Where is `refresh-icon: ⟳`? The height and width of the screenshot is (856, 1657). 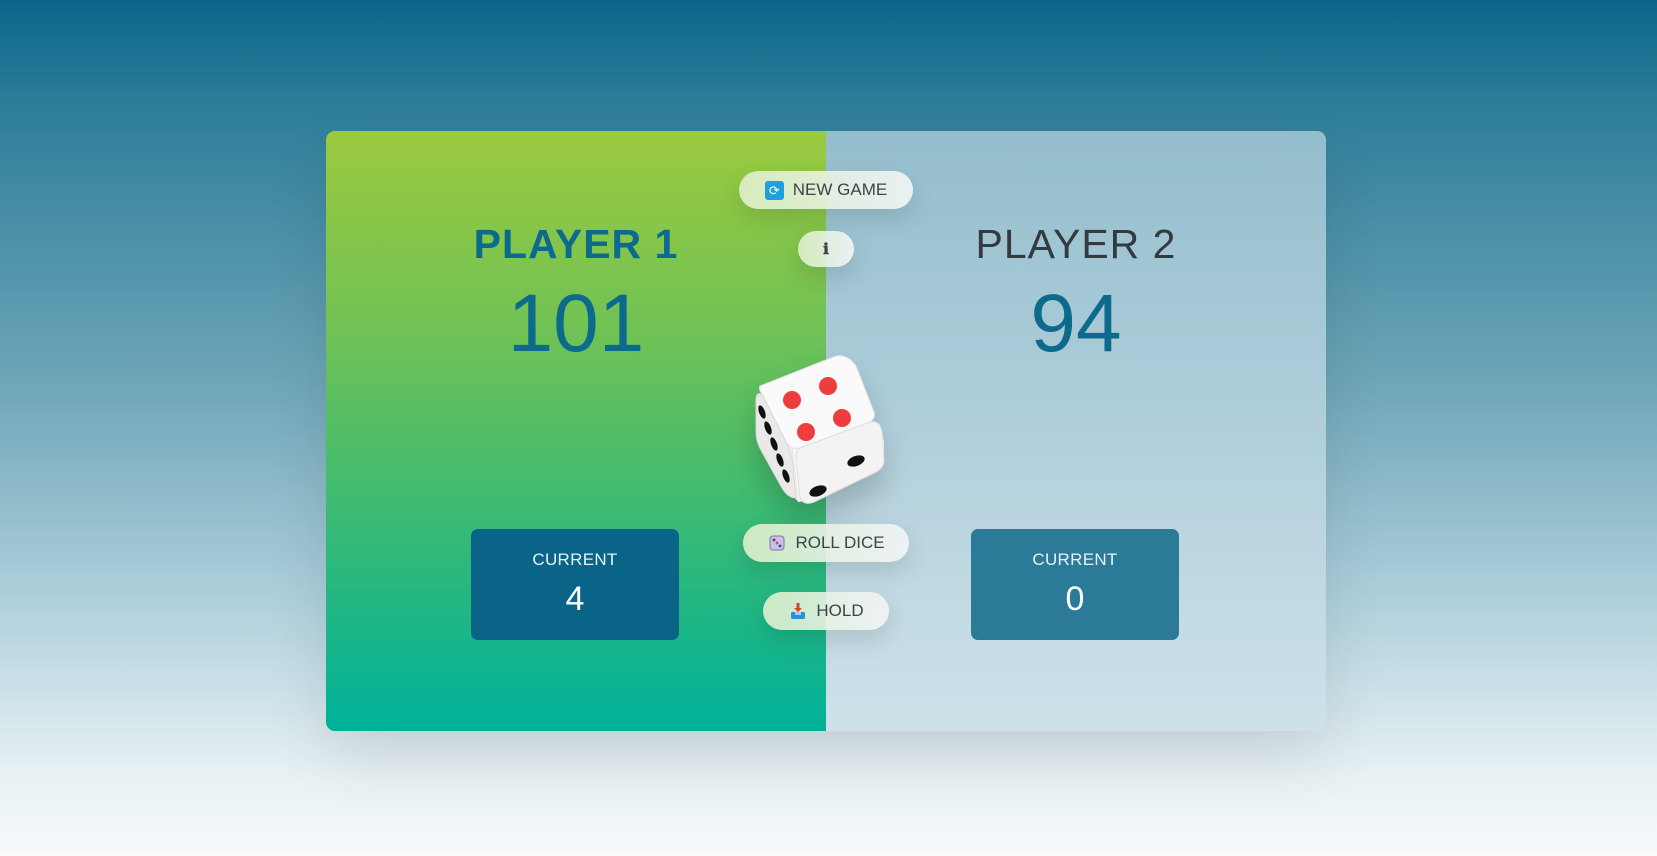
refresh-icon: ⟳ is located at coordinates (774, 190).